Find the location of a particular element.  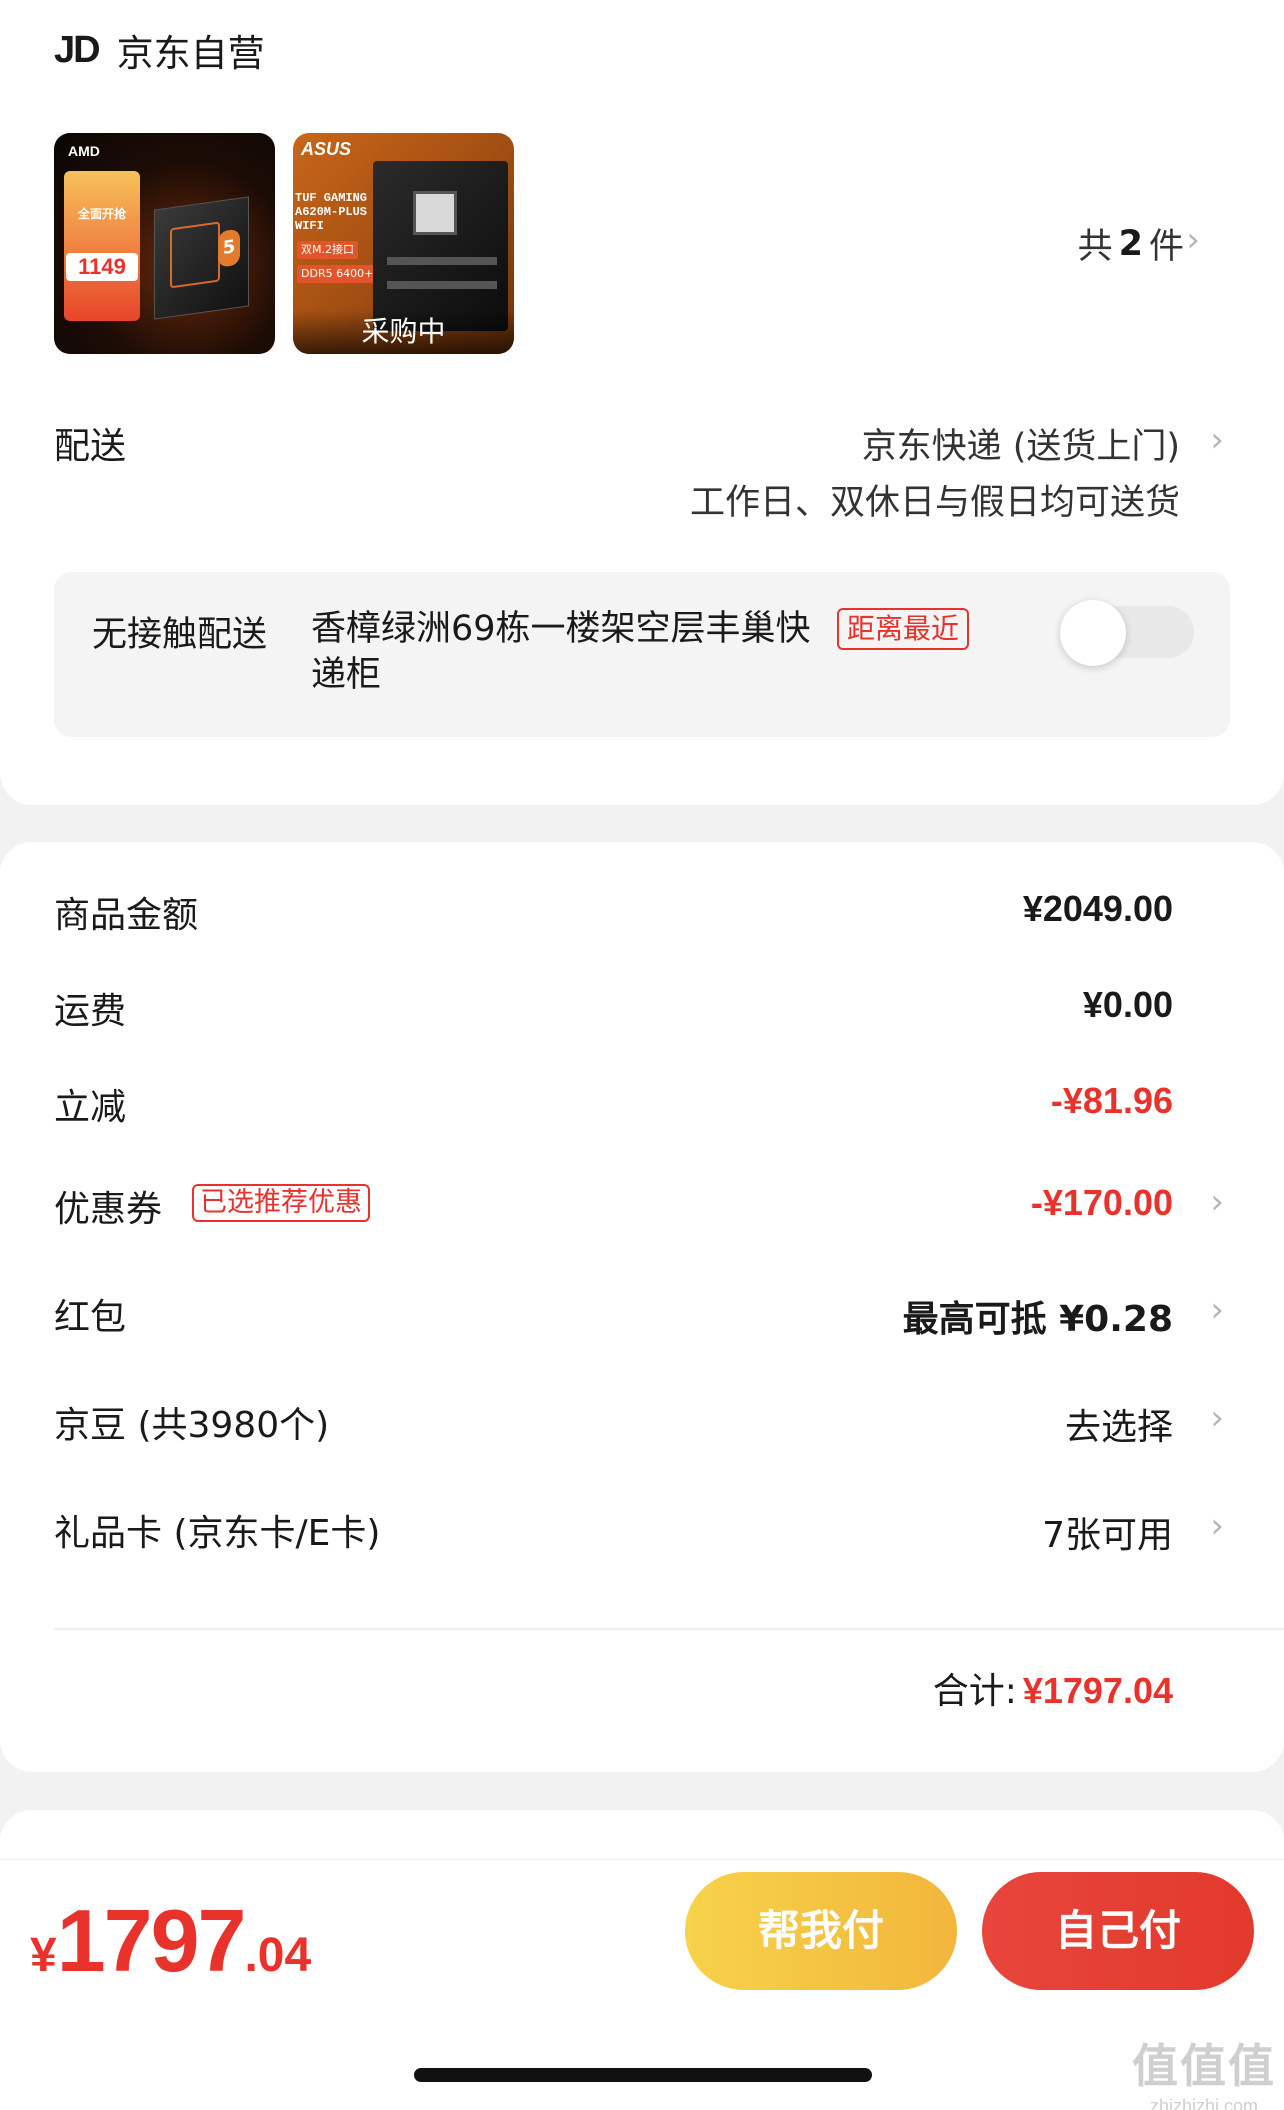

self-pay-button: 自己付 is located at coordinates (1118, 1931).